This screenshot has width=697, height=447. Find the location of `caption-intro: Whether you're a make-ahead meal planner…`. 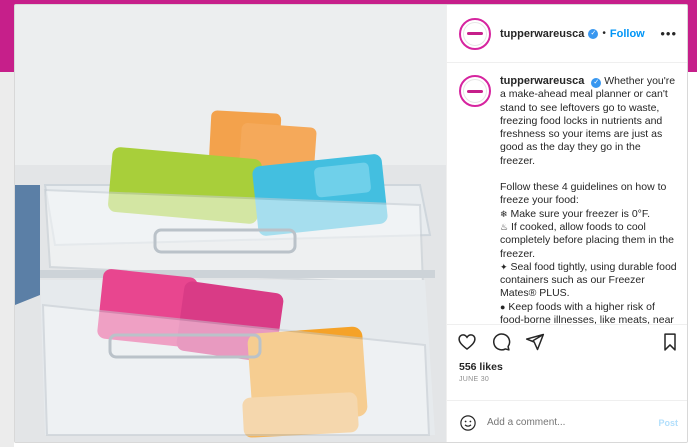

caption-intro: Whether you're a make-ahead meal planner… is located at coordinates (588, 121).